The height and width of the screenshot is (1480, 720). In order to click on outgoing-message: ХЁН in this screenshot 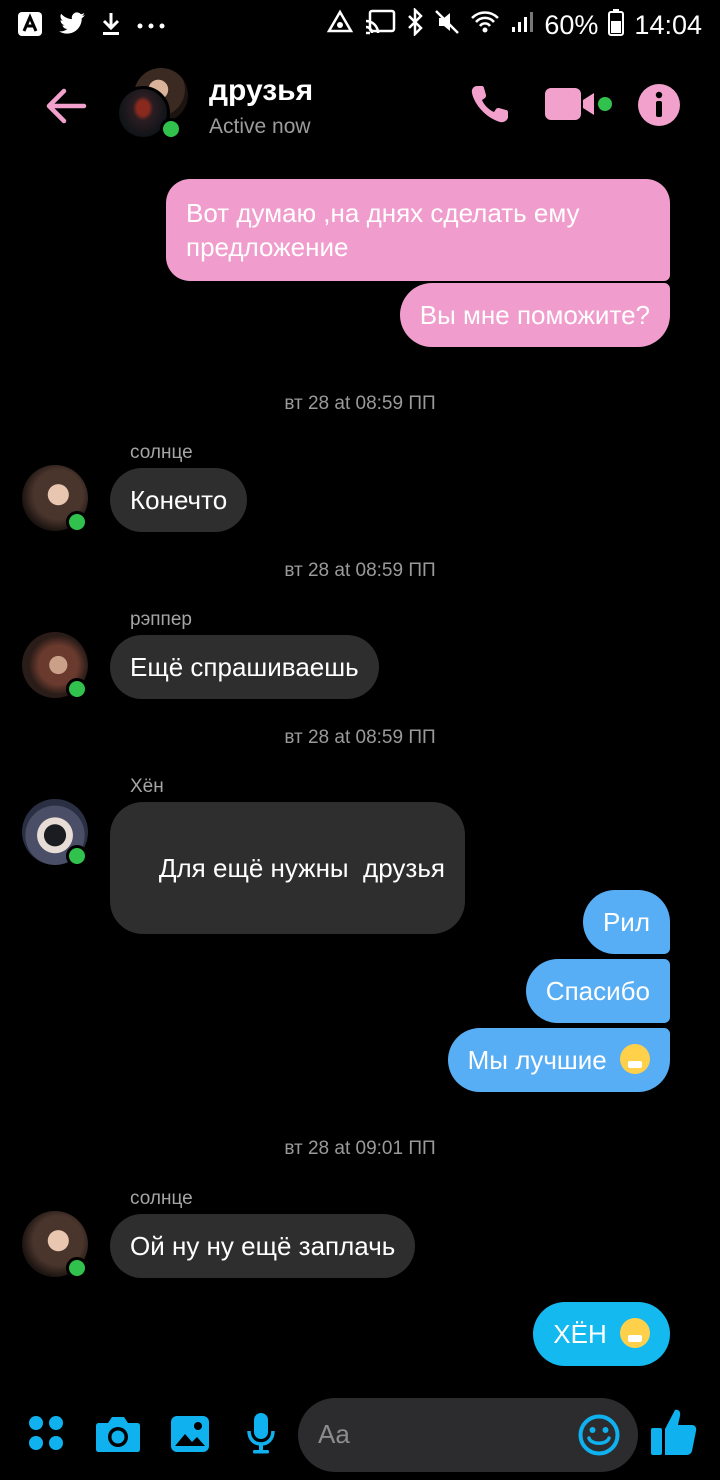, I will do `click(601, 1334)`.